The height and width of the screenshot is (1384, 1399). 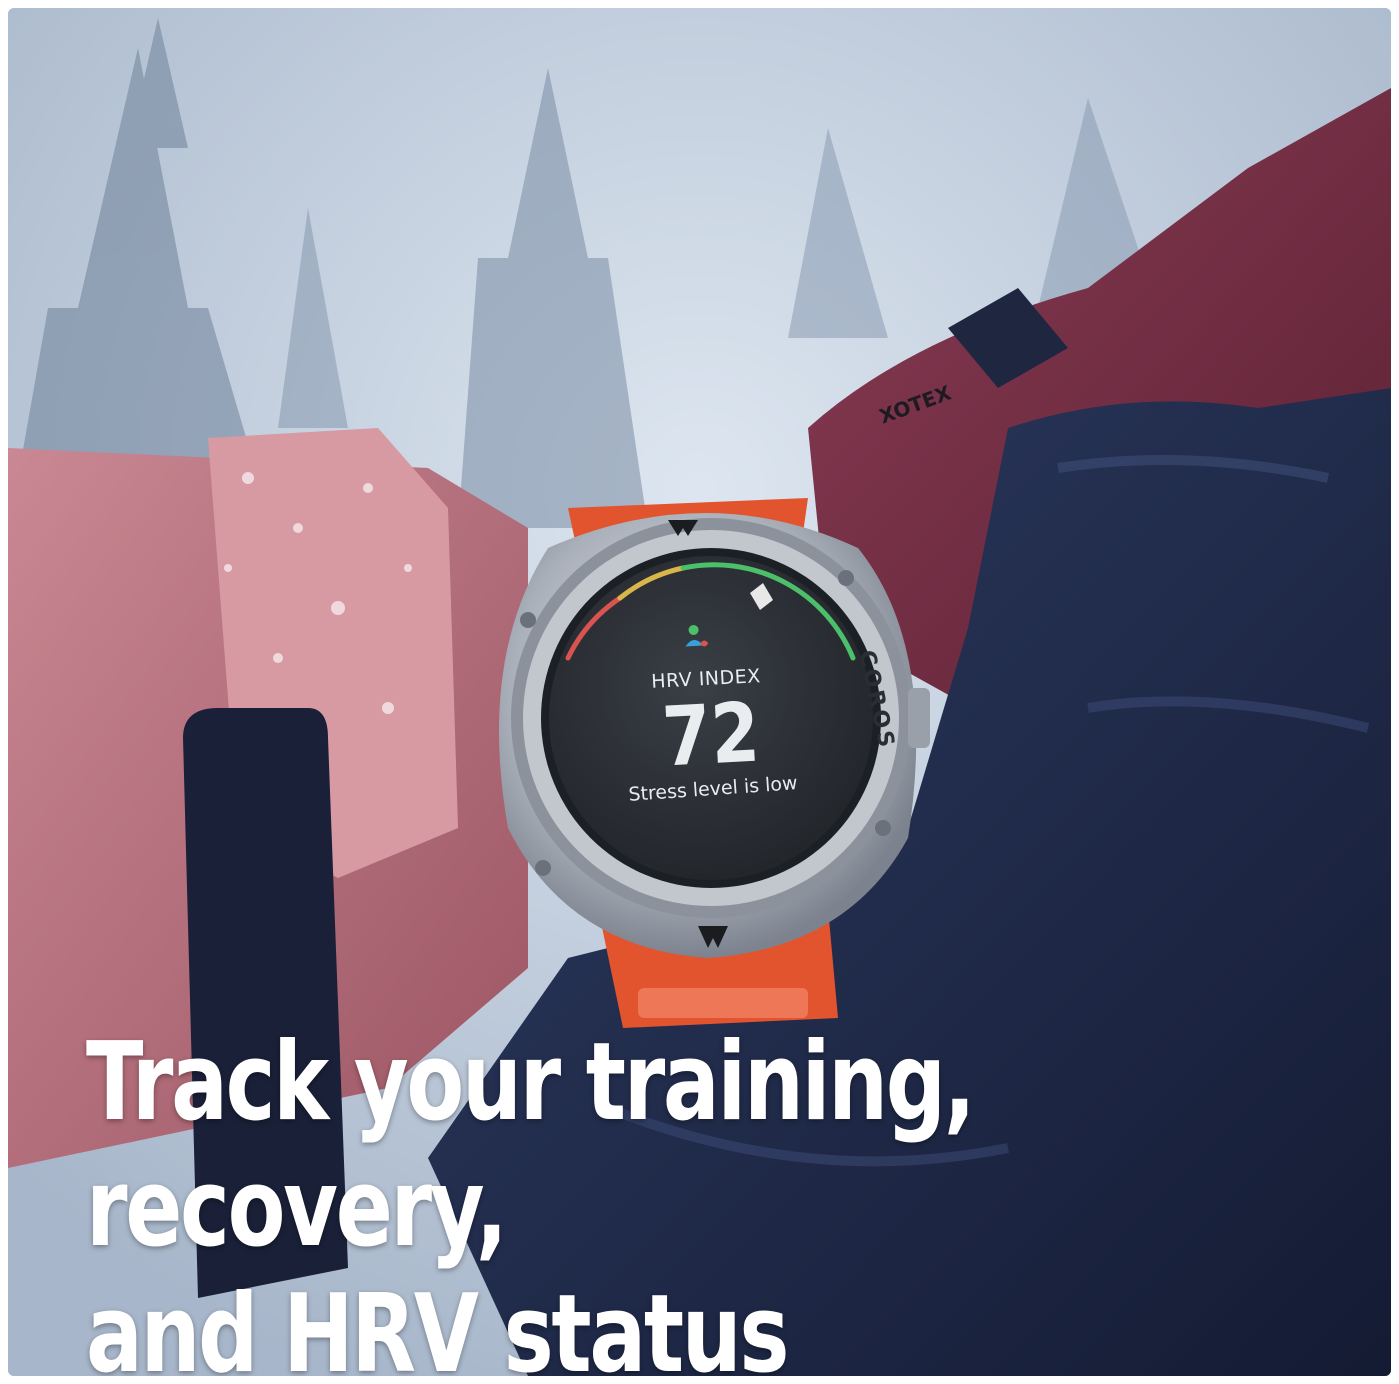 What do you see at coordinates (531, 1145) in the screenshot?
I see `headline-line-1: Track your training, recovery,` at bounding box center [531, 1145].